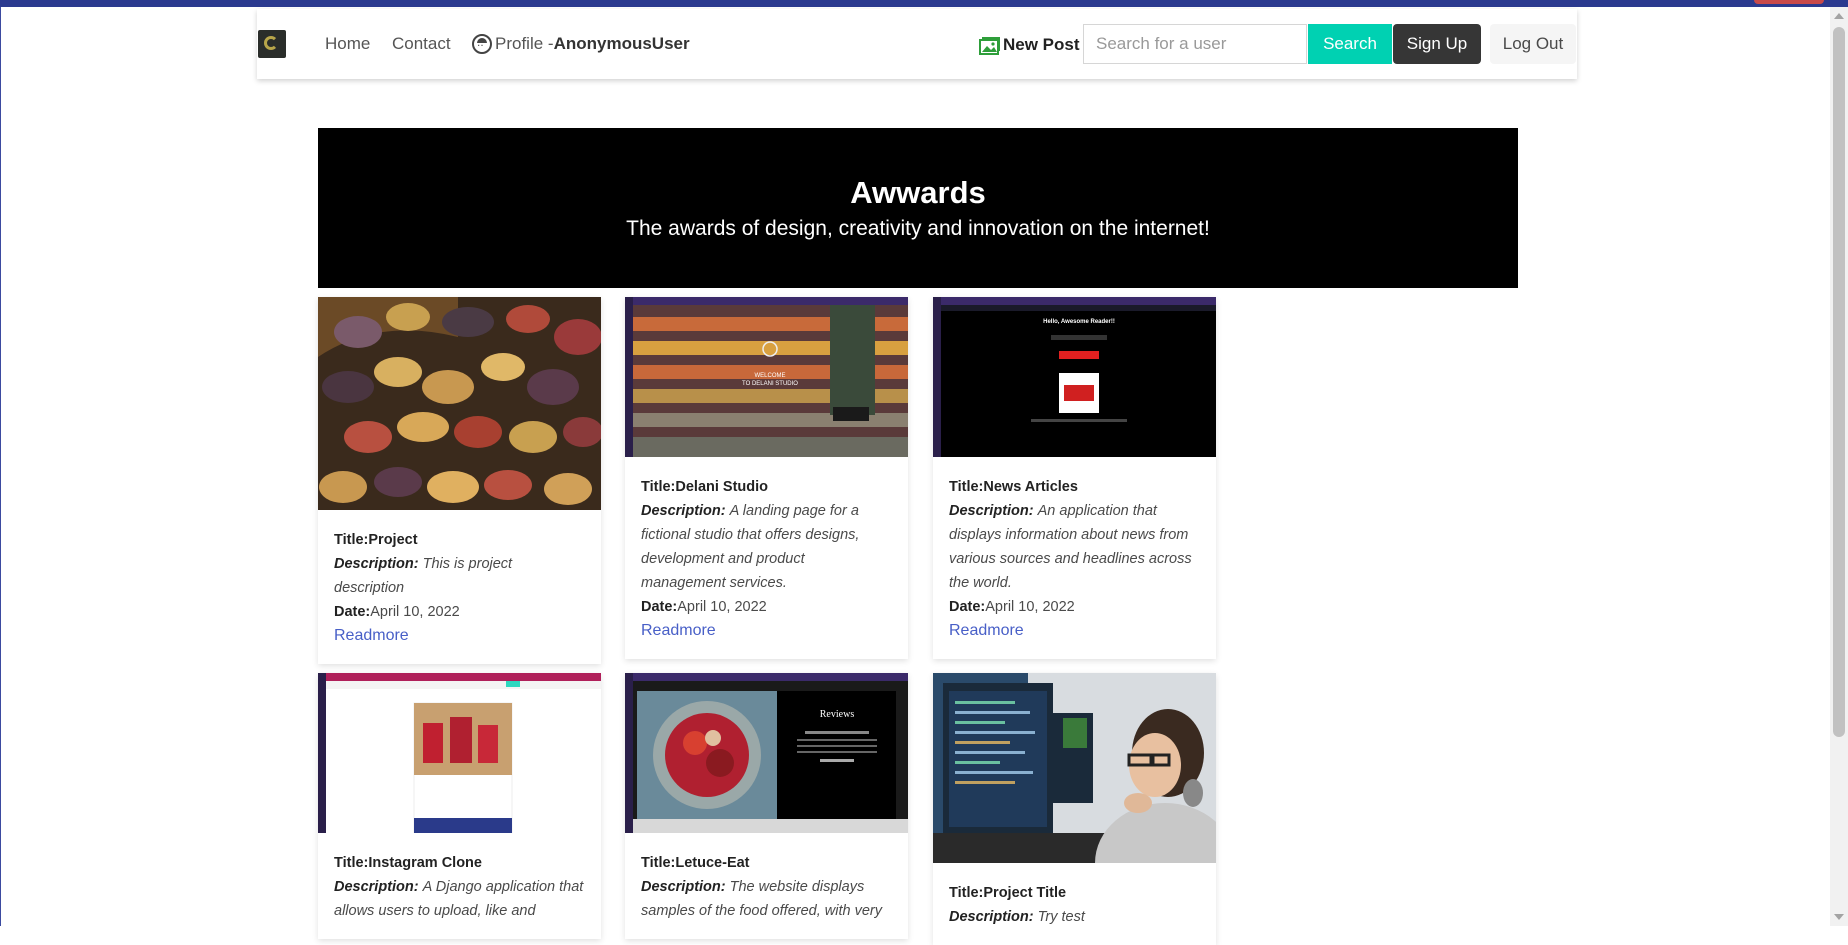  What do you see at coordinates (482, 44) in the screenshot?
I see `user-face-icon` at bounding box center [482, 44].